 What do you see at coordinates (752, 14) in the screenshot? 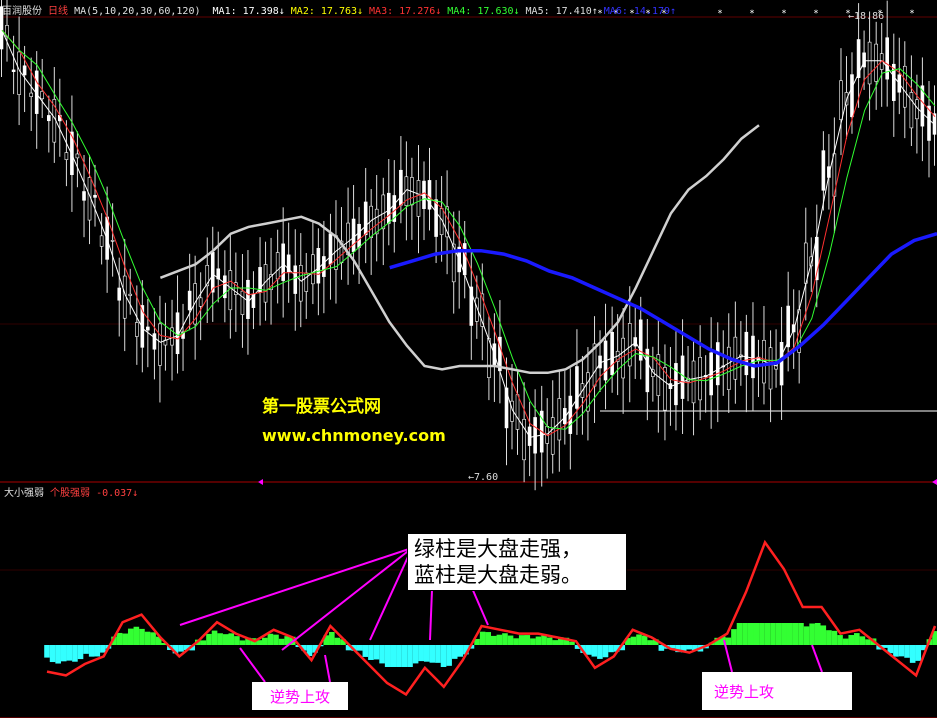
I see `marker-star-6: *` at bounding box center [752, 14].